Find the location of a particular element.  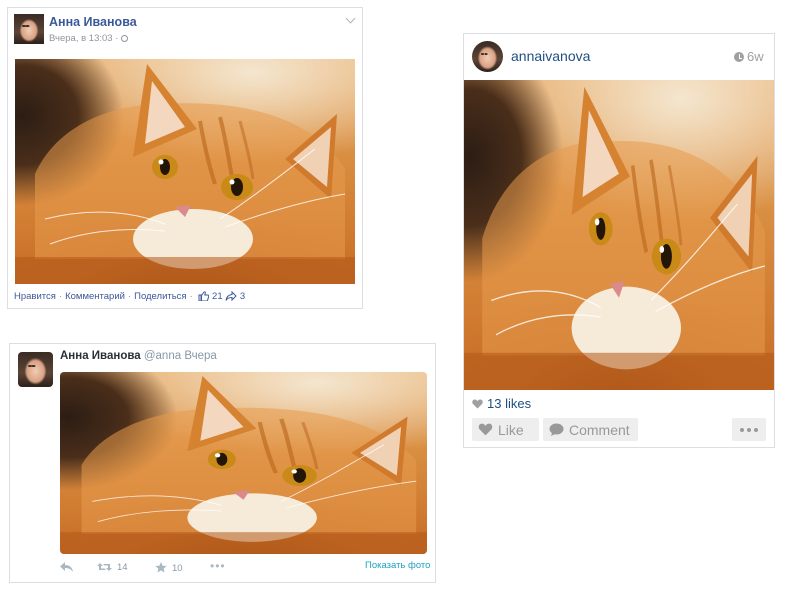

tw-reply-button is located at coordinates (69, 567).